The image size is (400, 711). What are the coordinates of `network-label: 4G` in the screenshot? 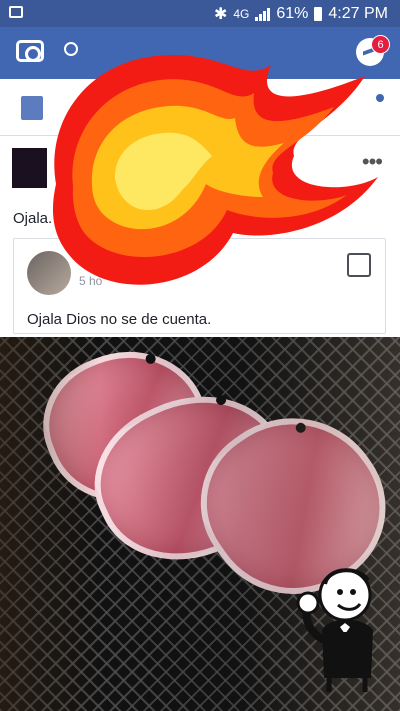 It's located at (241, 14).